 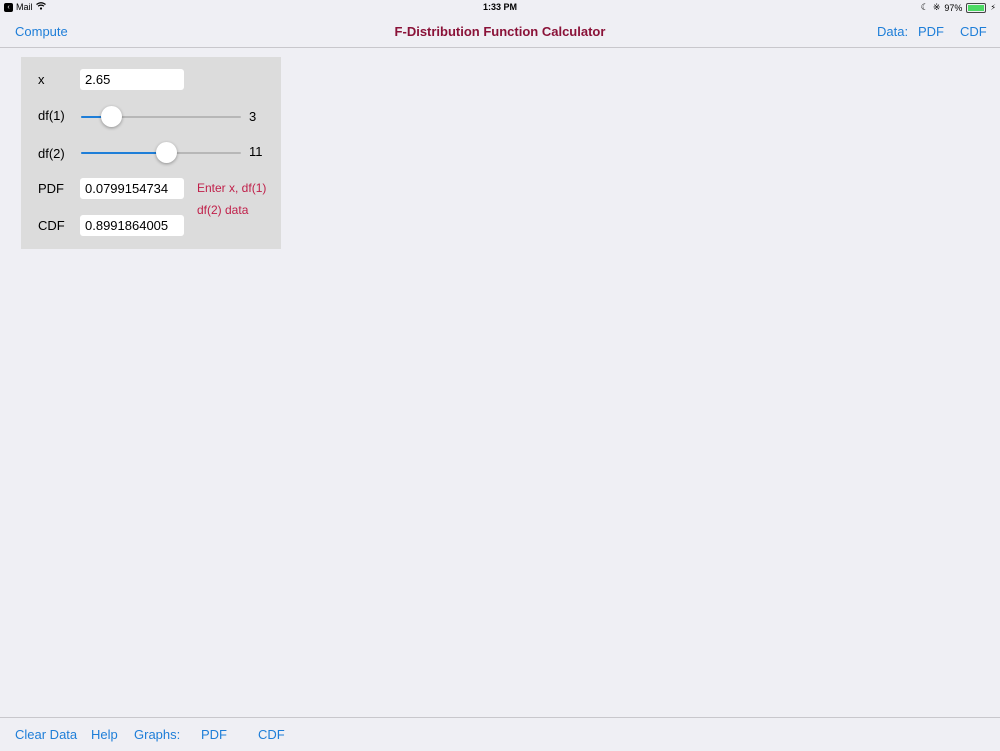 I want to click on graph-pdf-button: PDF, so click(x=214, y=734).